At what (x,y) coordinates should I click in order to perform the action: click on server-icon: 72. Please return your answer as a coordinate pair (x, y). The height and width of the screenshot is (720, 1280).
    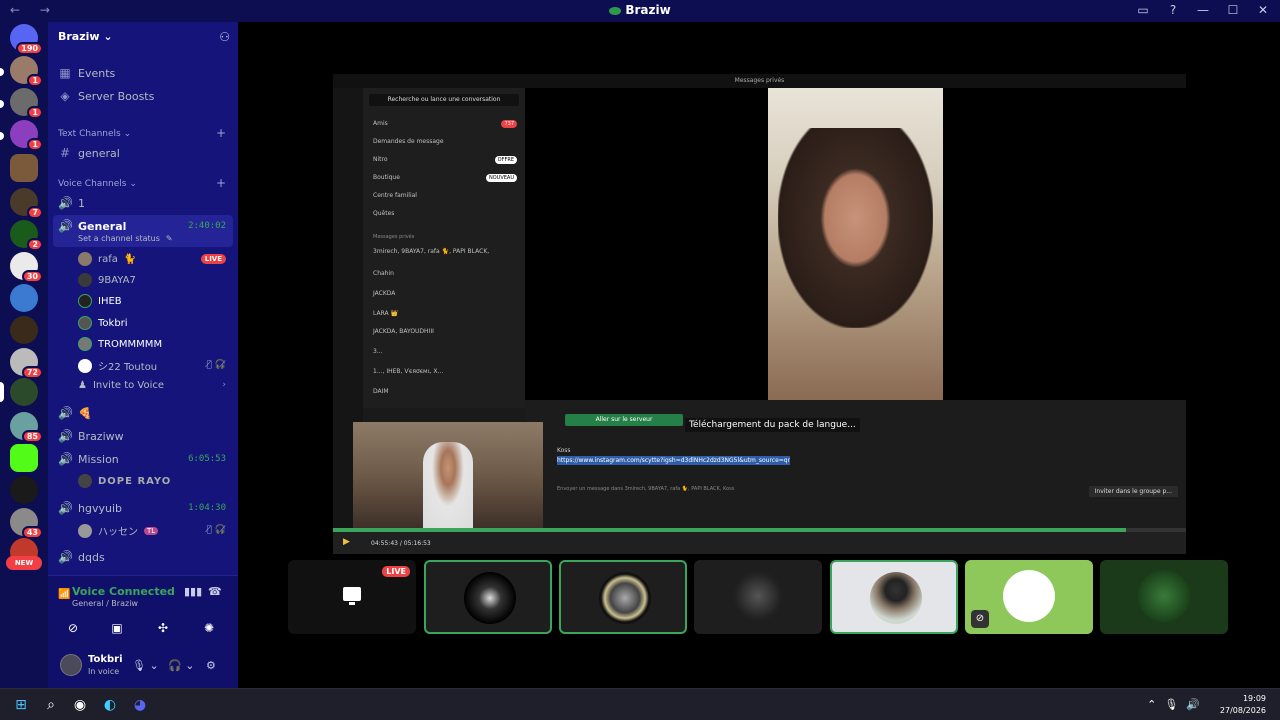
    Looking at the image, I should click on (26, 363).